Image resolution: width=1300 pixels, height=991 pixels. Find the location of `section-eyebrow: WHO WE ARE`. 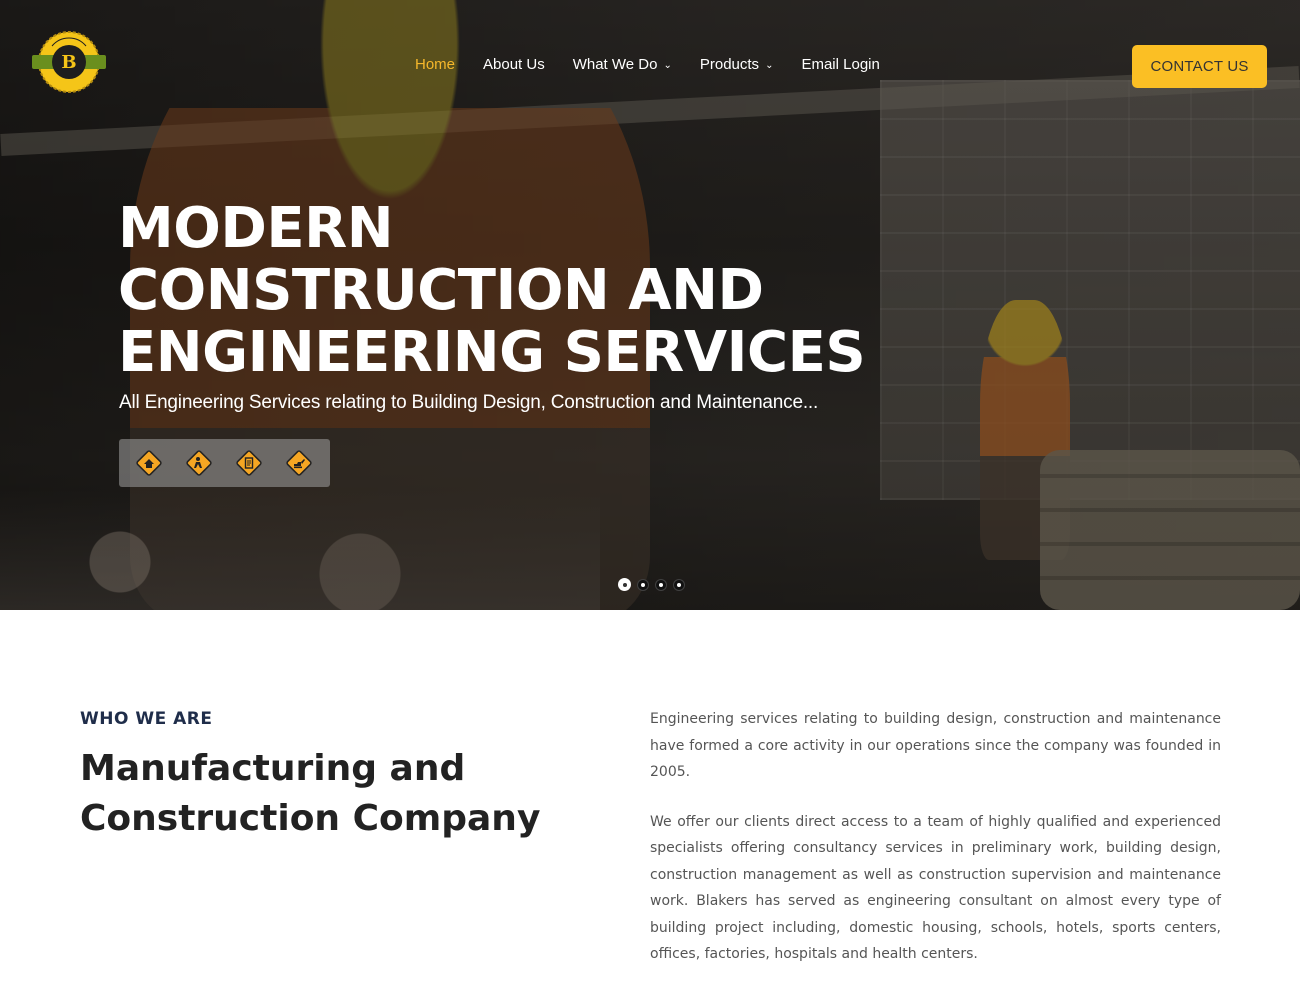

section-eyebrow: WHO WE ARE is located at coordinates (146, 719).